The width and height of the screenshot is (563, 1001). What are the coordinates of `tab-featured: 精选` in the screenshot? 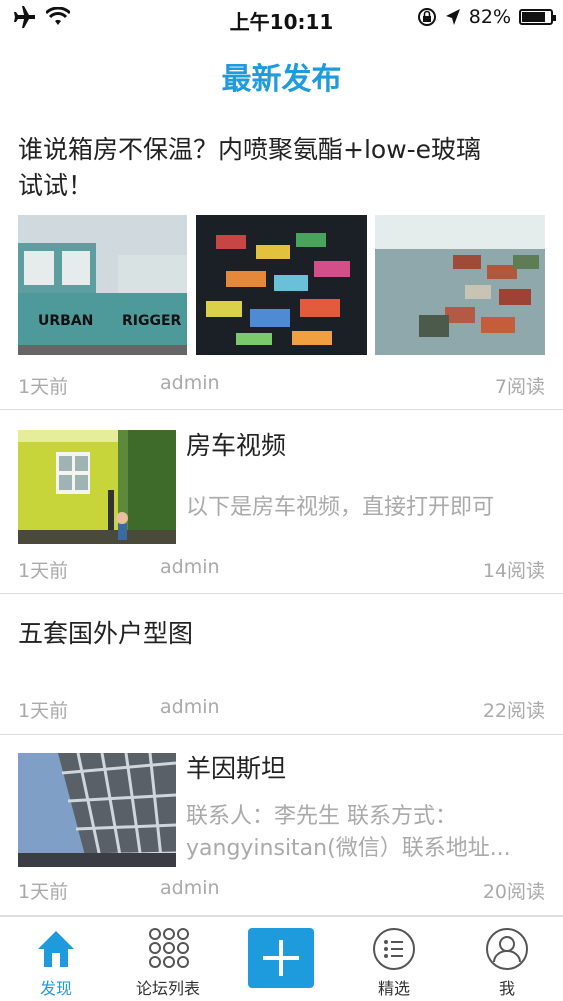 It's located at (394, 959).